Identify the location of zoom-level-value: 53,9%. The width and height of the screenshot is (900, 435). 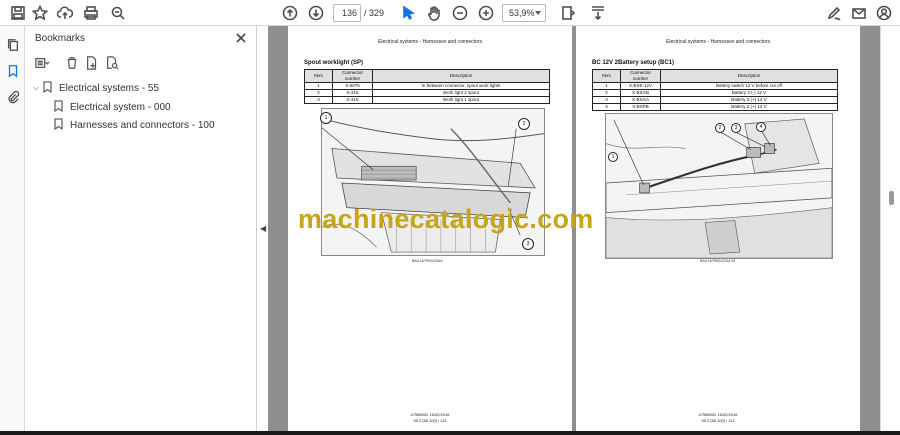
(522, 13).